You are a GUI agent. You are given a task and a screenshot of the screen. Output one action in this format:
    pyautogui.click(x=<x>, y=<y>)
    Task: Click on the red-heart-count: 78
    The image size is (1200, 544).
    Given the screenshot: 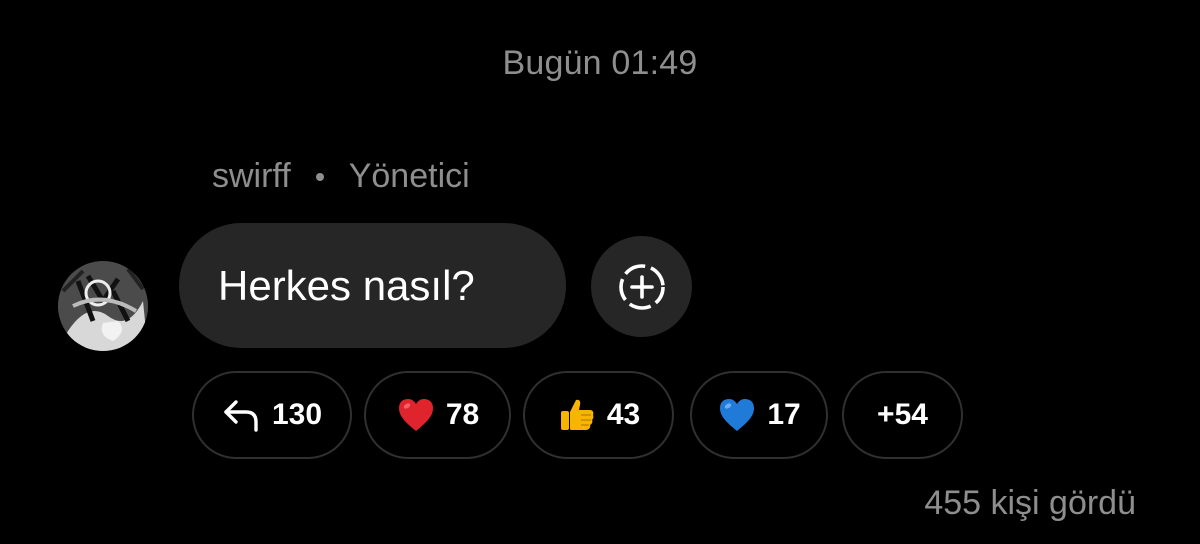 What is the action you would take?
    pyautogui.click(x=462, y=414)
    